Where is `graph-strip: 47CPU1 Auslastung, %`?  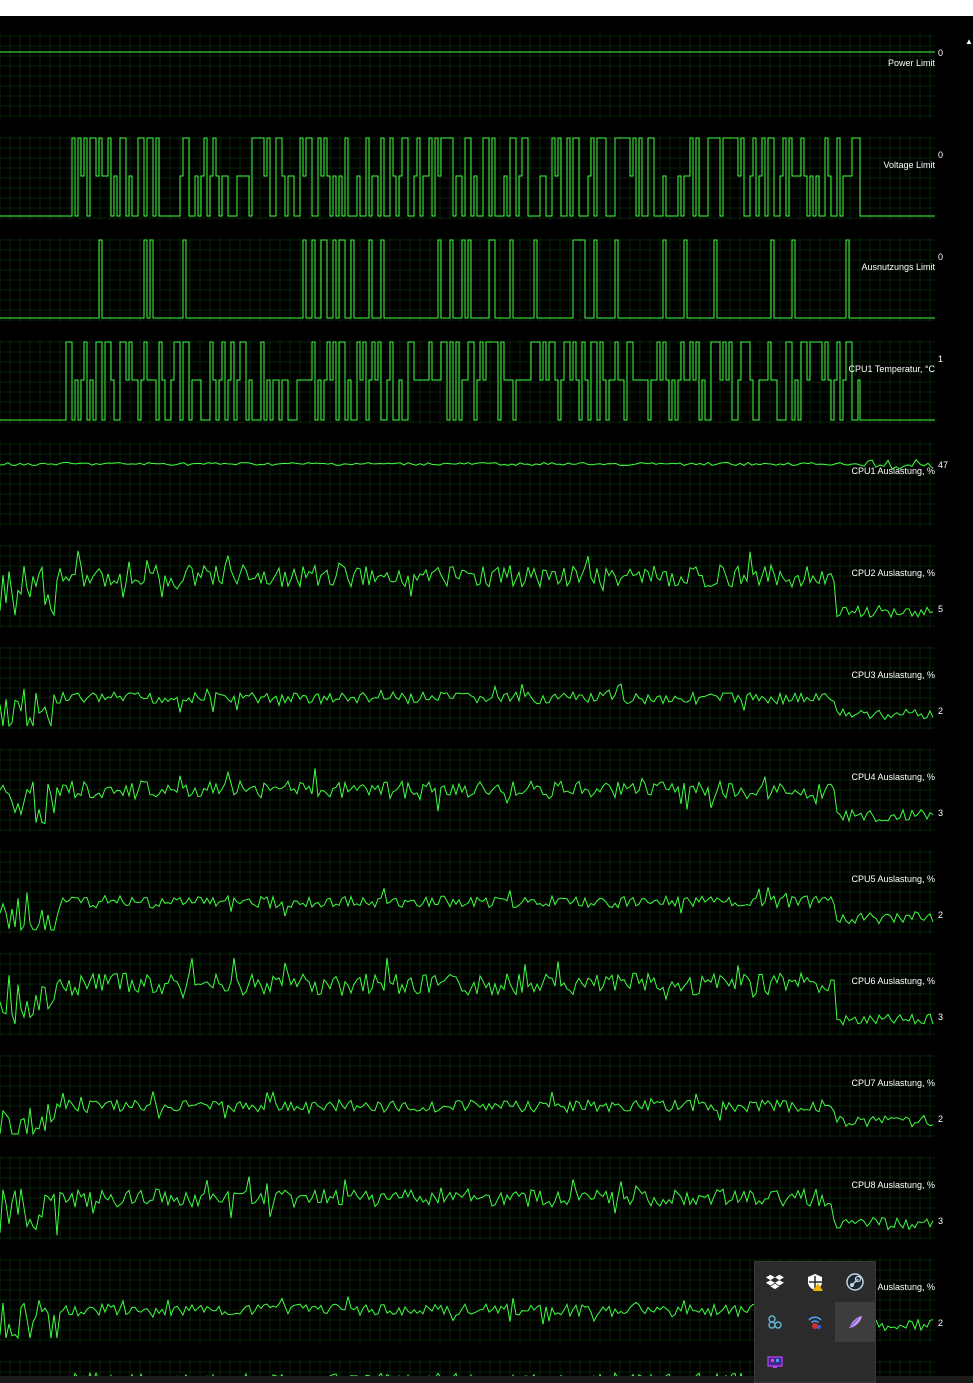 graph-strip: 47CPU1 Auslastung, % is located at coordinates (474, 484).